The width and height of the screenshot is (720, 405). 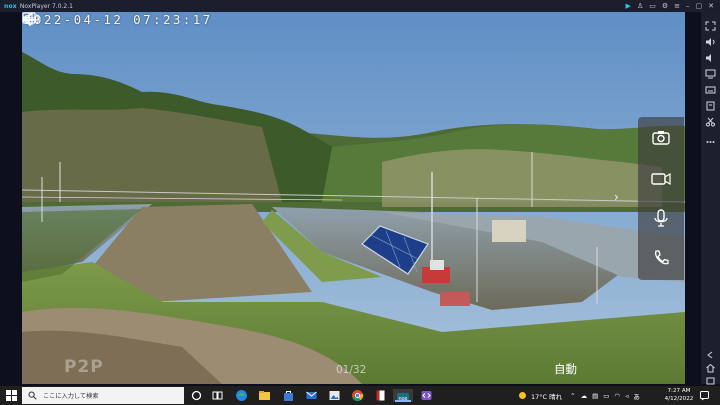 I want to click on volume-icon: ◃, so click(x=626, y=396).